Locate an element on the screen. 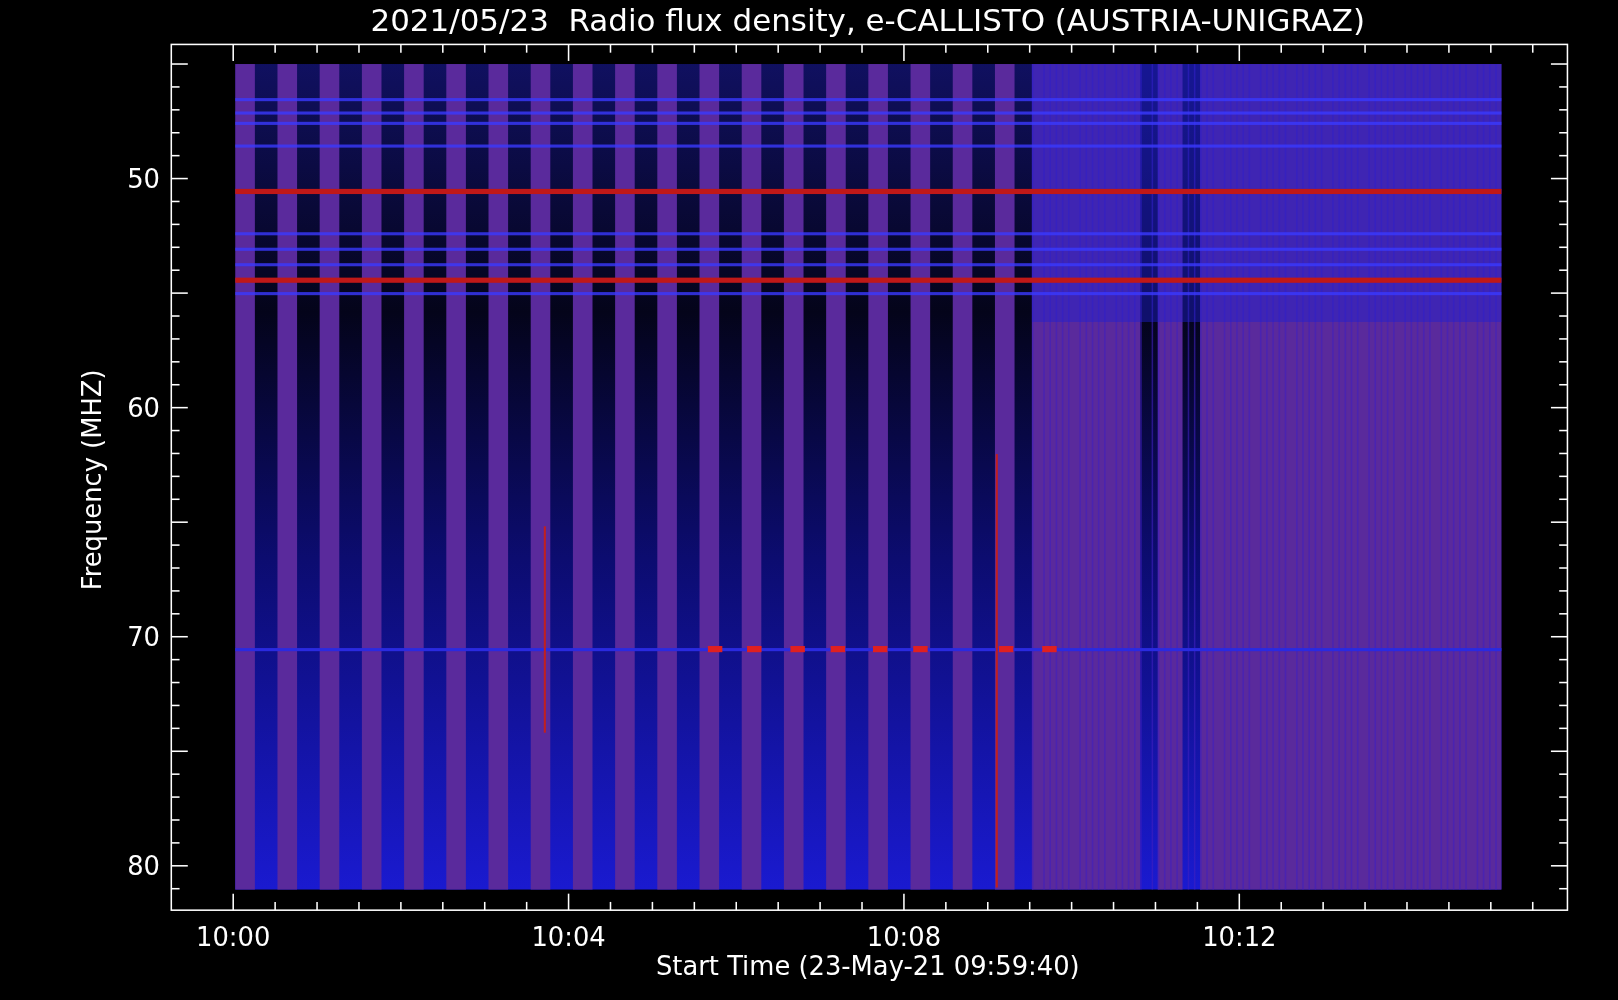  y-axis-title: Frequency (MHZ) is located at coordinates (92, 480).